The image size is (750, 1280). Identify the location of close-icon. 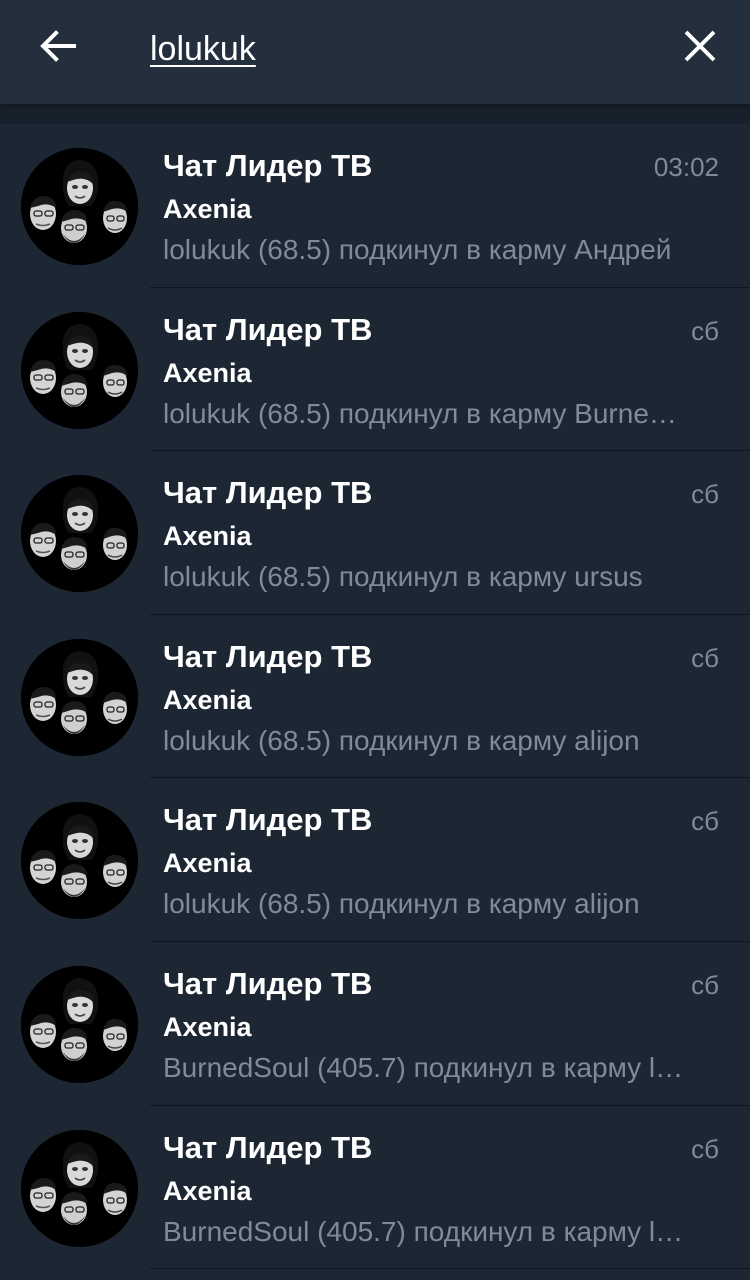
(700, 48).